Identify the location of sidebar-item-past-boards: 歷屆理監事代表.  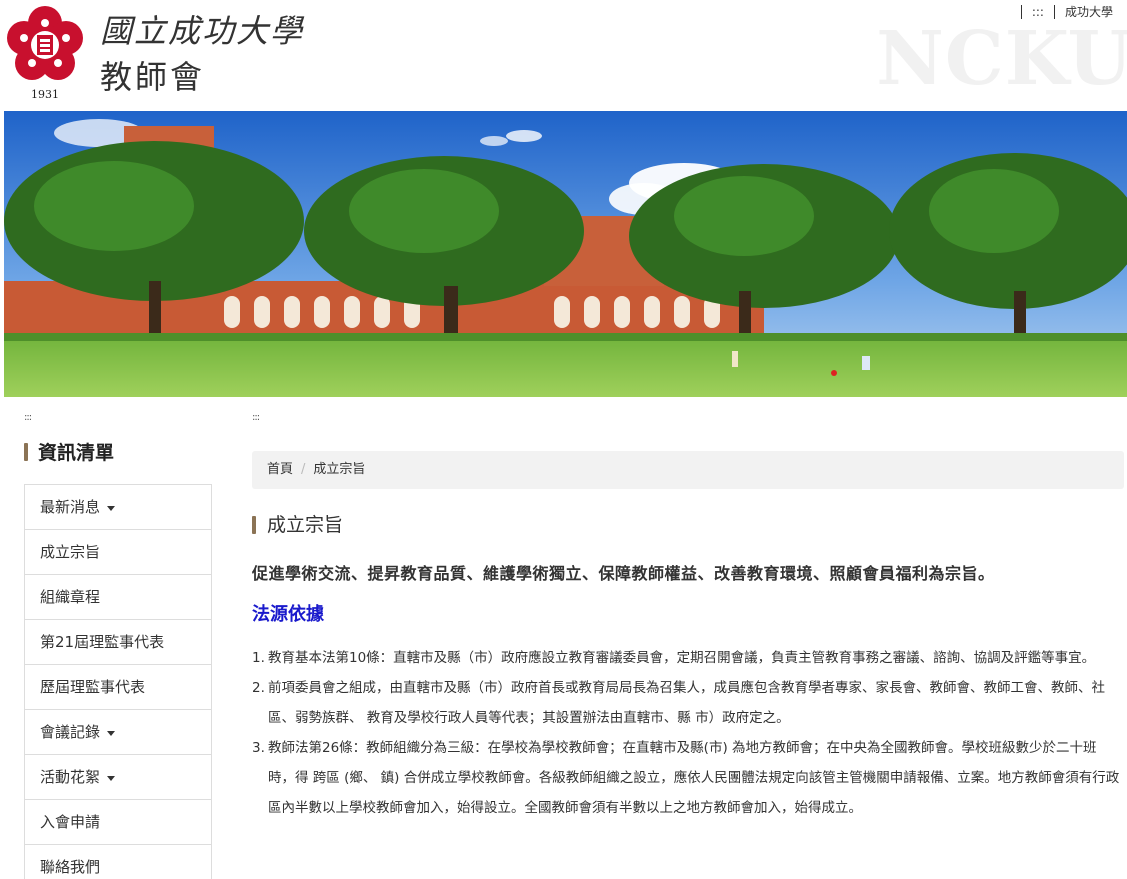
(118, 687).